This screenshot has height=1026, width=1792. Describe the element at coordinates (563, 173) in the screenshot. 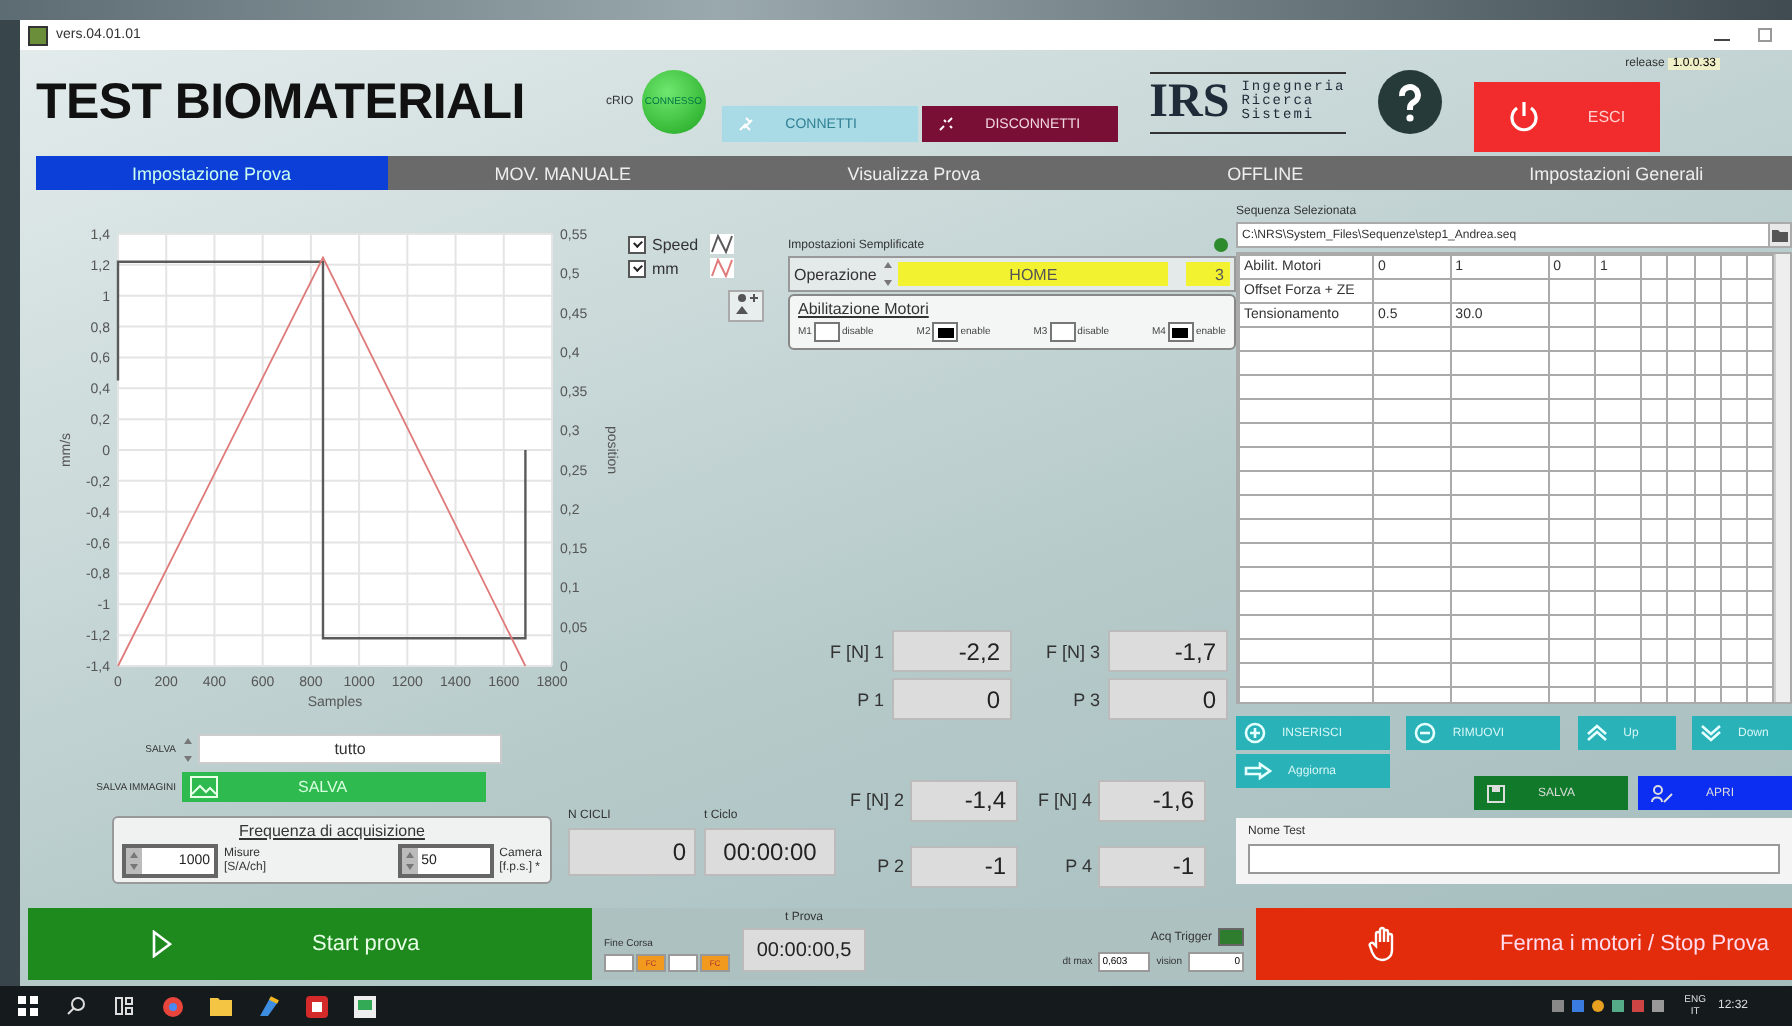

I see `tab: MOV. MANUALE` at that location.